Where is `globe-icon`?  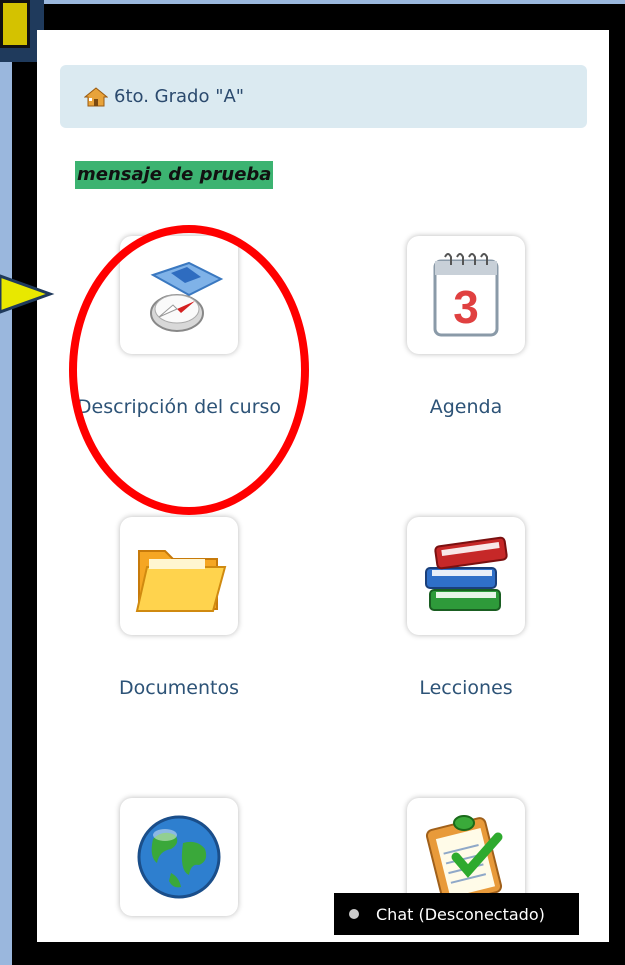 globe-icon is located at coordinates (179, 857).